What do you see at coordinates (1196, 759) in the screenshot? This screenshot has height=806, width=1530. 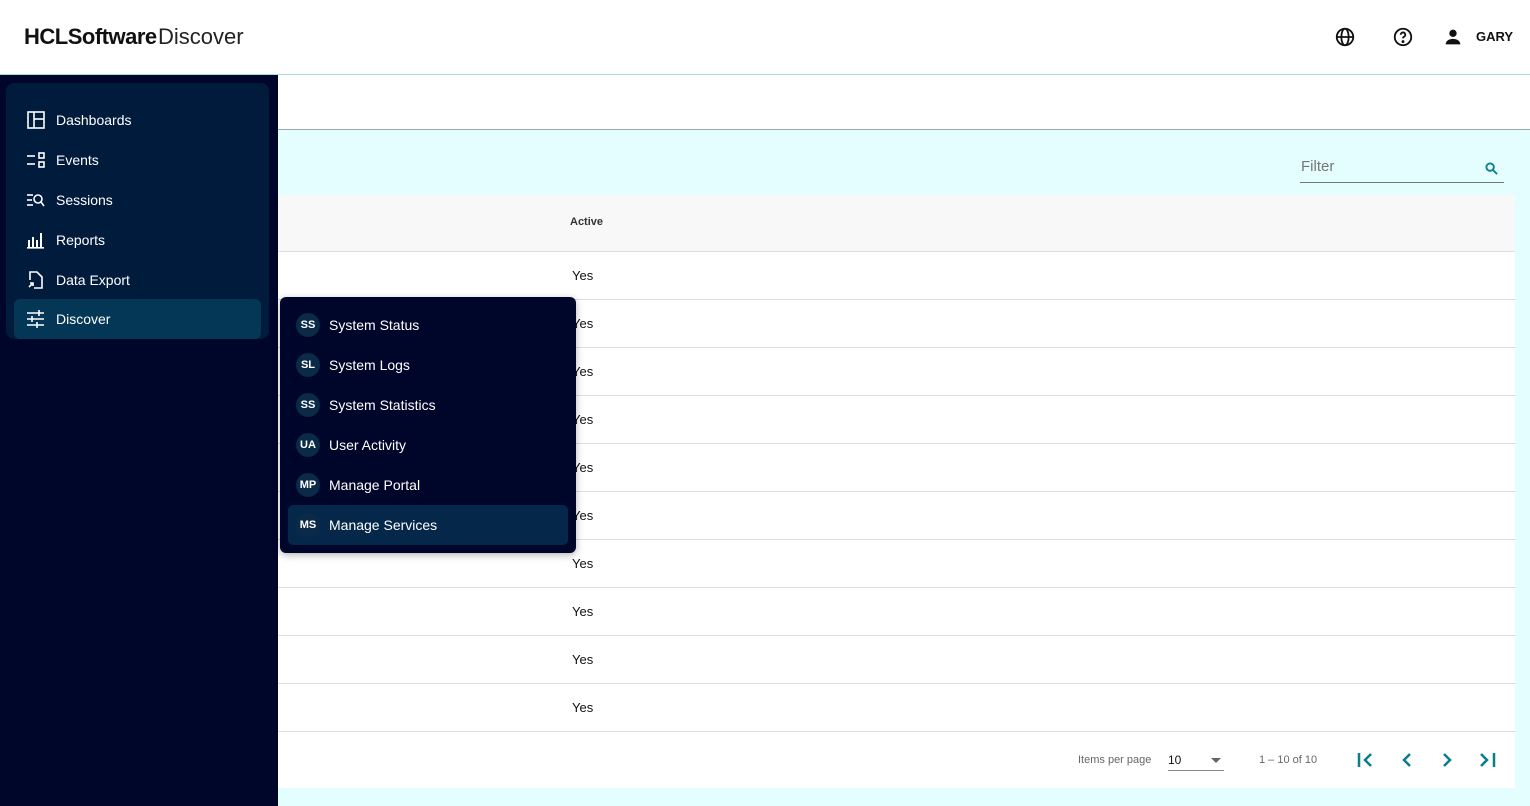 I see `page-size-select: 10` at bounding box center [1196, 759].